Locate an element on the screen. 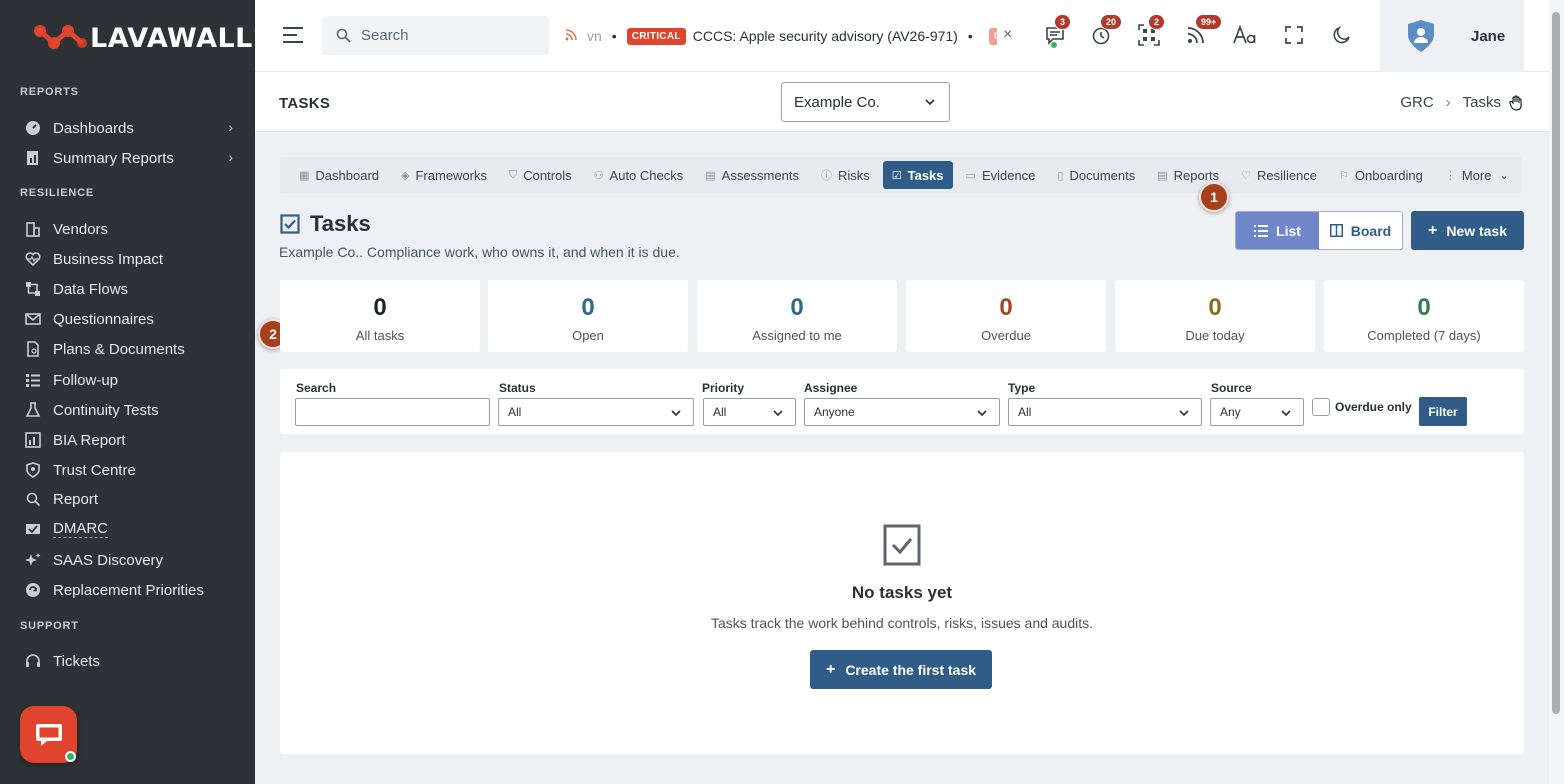  sidebar-item-dashboards: Dashboards › is located at coordinates (131, 128).